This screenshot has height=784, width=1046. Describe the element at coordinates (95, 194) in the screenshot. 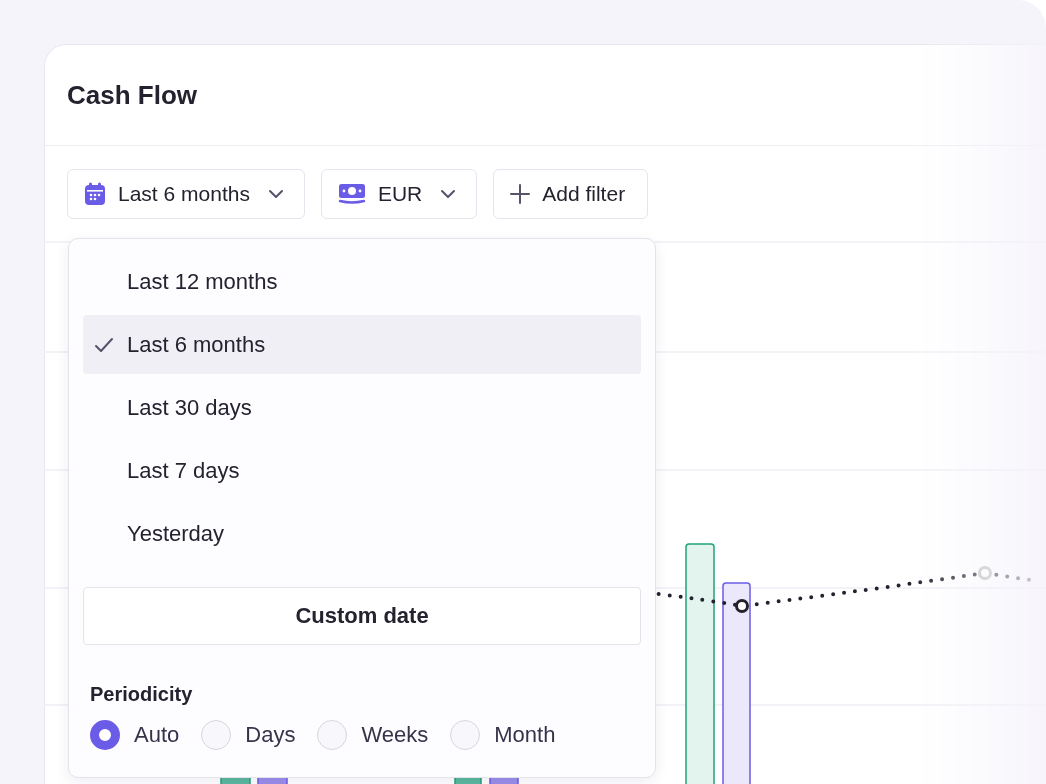

I see `calendar-icon` at that location.